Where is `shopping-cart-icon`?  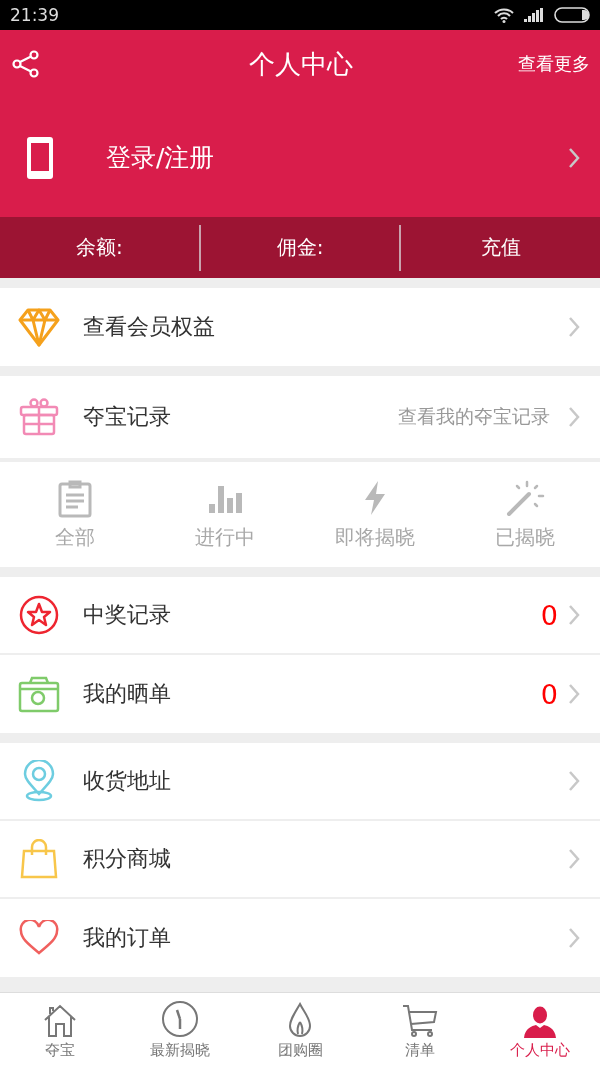 shopping-cart-icon is located at coordinates (420, 1021).